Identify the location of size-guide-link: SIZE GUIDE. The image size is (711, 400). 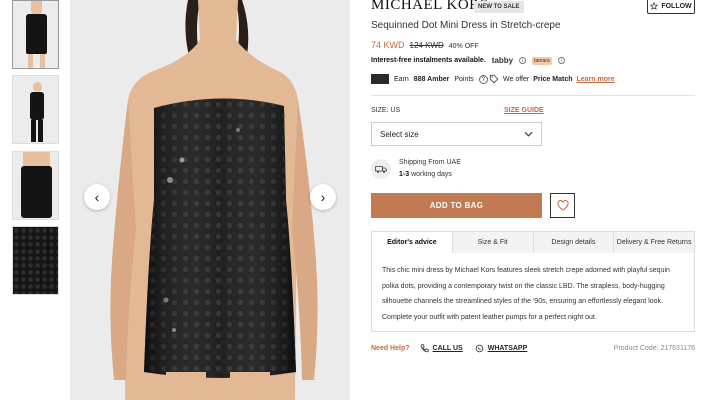
(524, 110).